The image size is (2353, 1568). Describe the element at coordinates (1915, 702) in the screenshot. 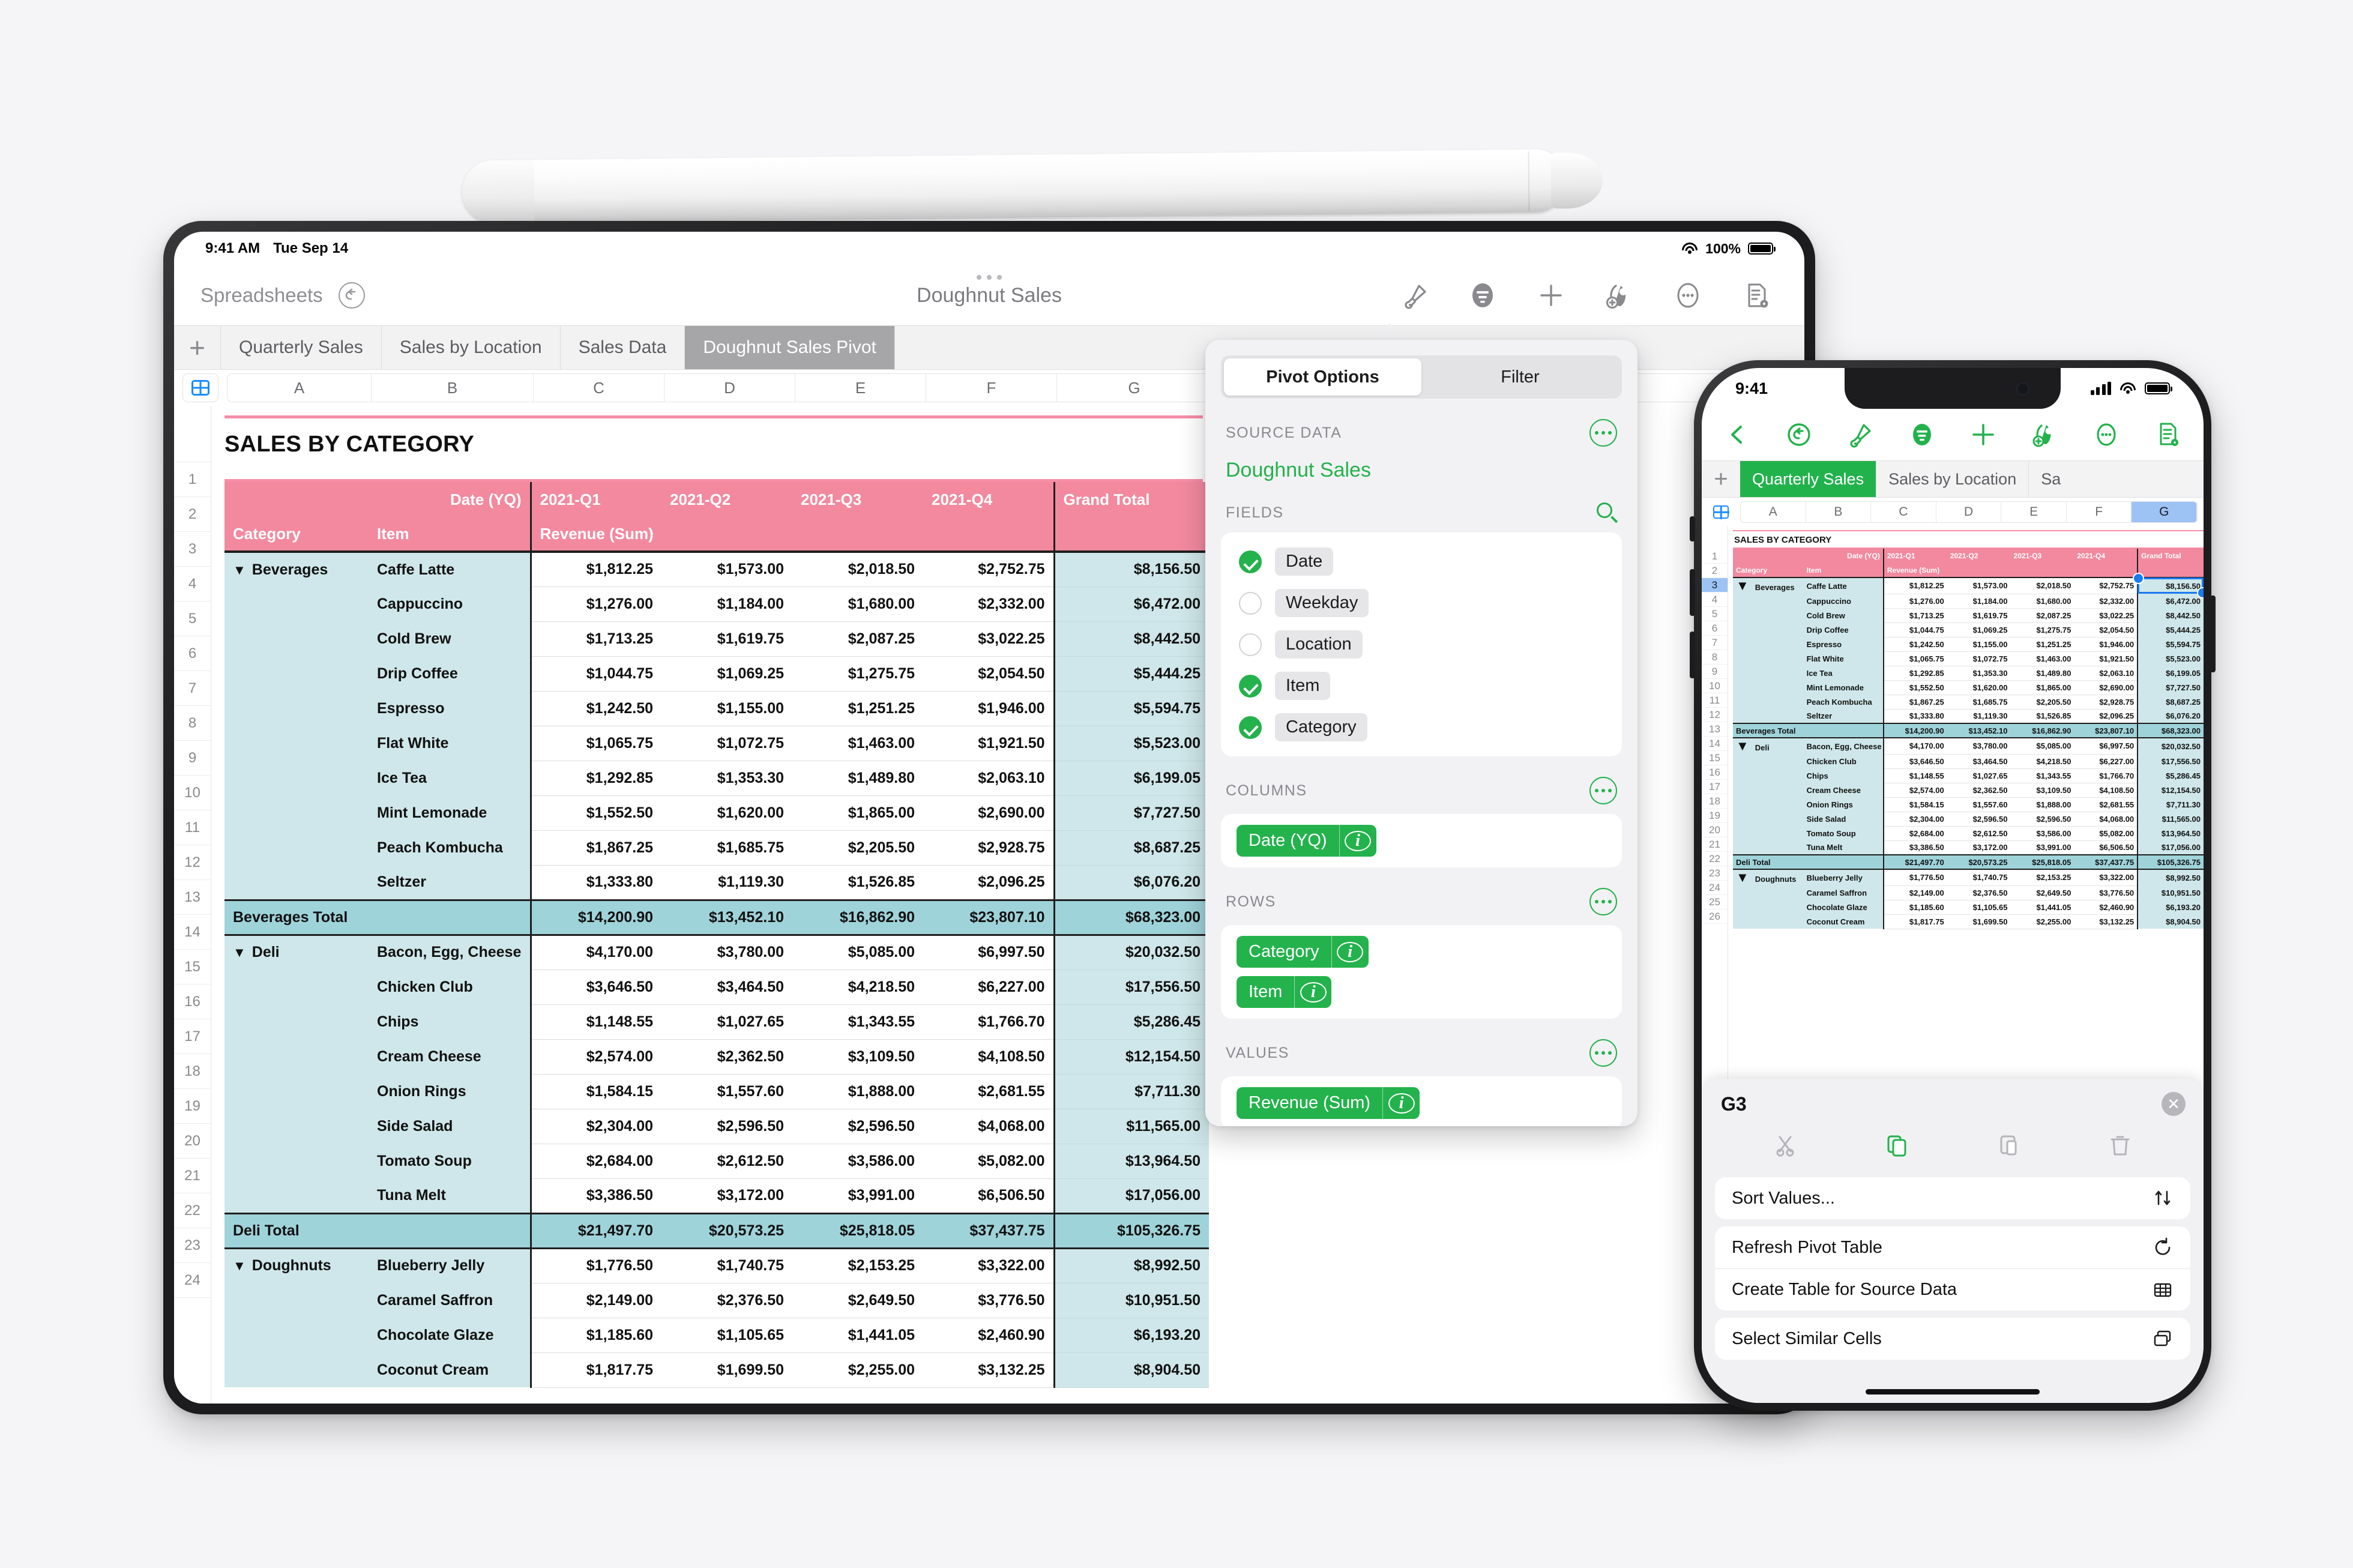

I see `cell-q1: $1,867.25` at that location.